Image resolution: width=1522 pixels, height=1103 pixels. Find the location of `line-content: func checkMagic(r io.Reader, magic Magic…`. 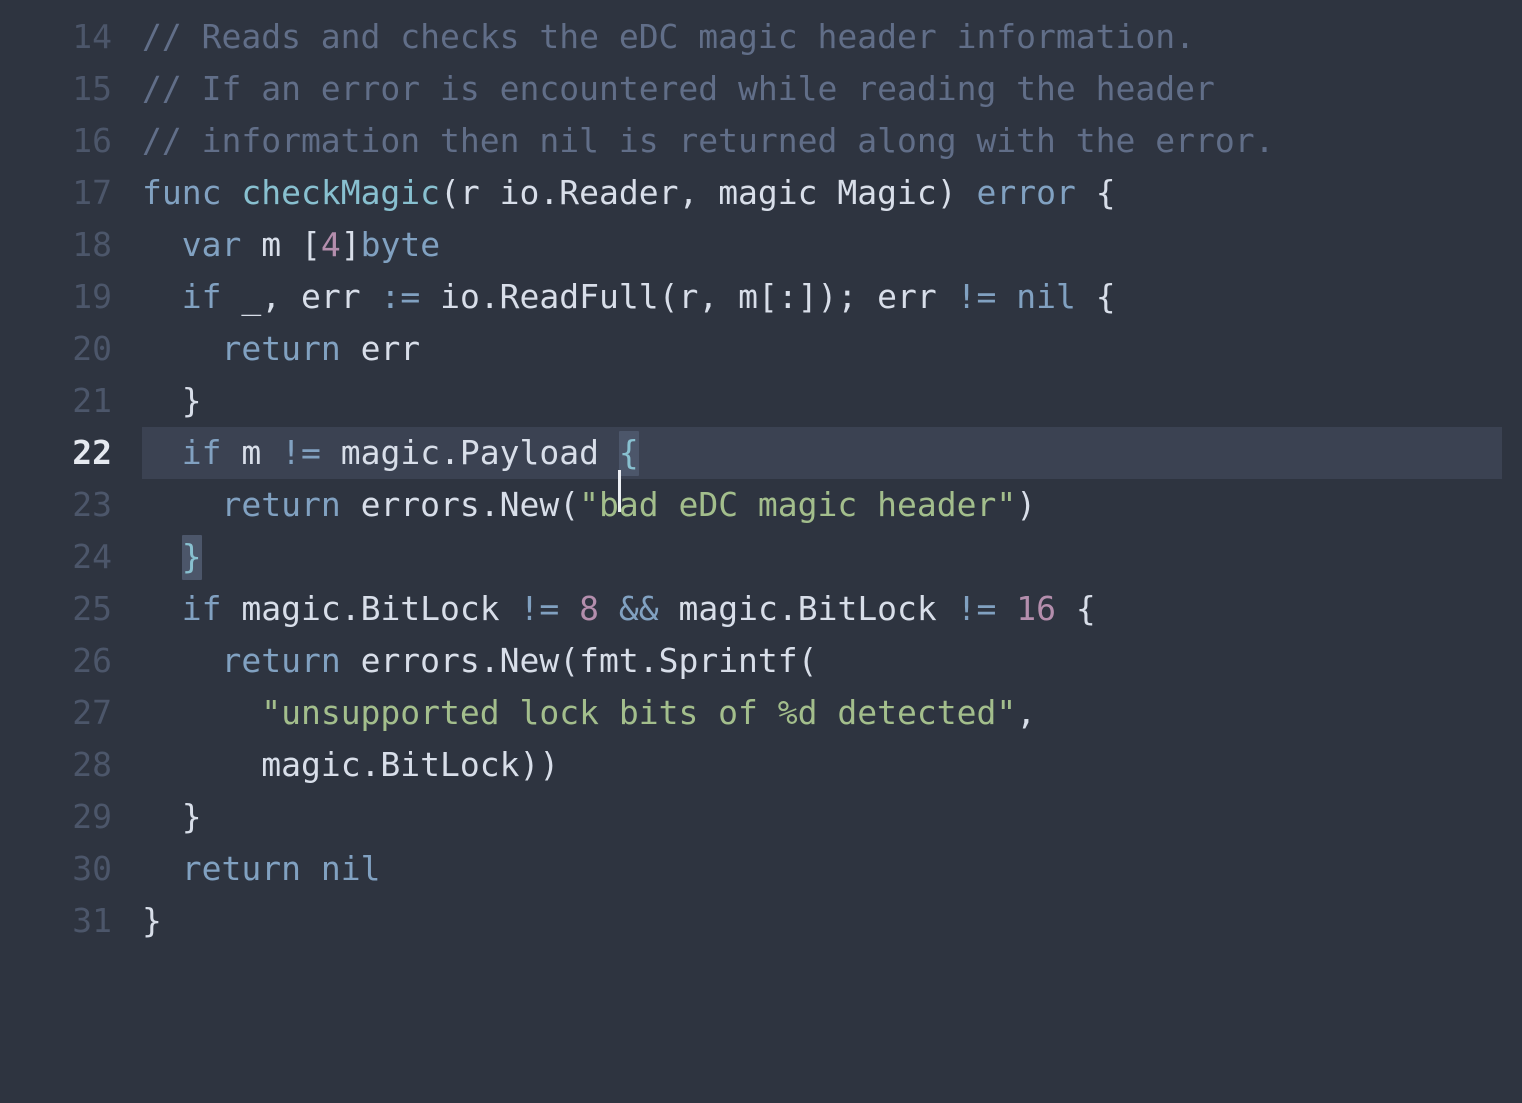

line-content: func checkMagic(r io.Reader, magic Magic… is located at coordinates (629, 193).